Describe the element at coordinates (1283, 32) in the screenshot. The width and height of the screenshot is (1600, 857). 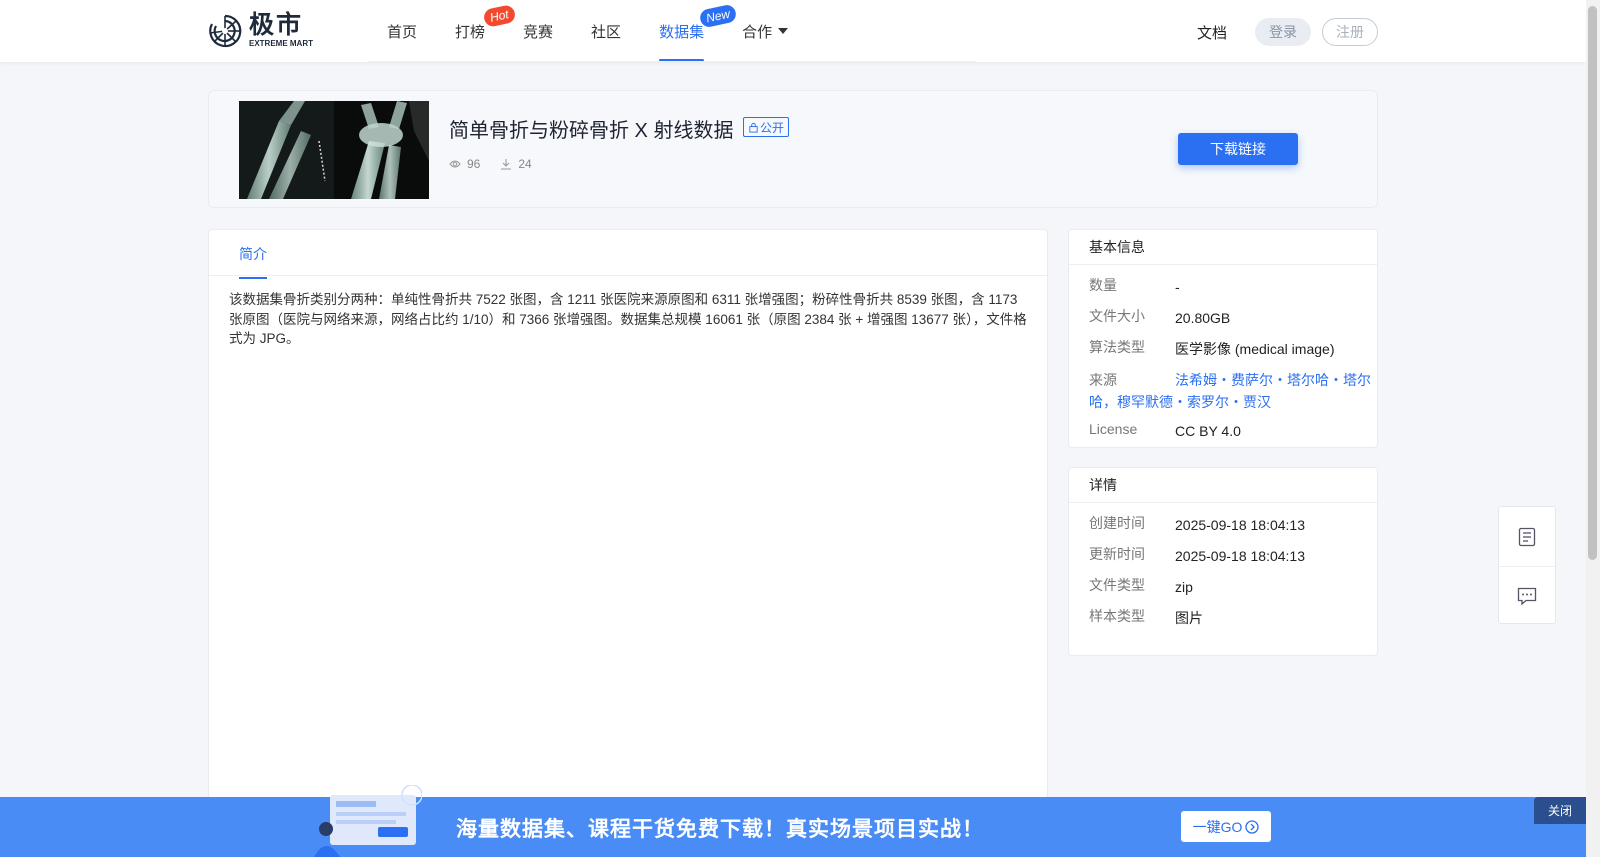
I see `login-button: 登录` at that location.